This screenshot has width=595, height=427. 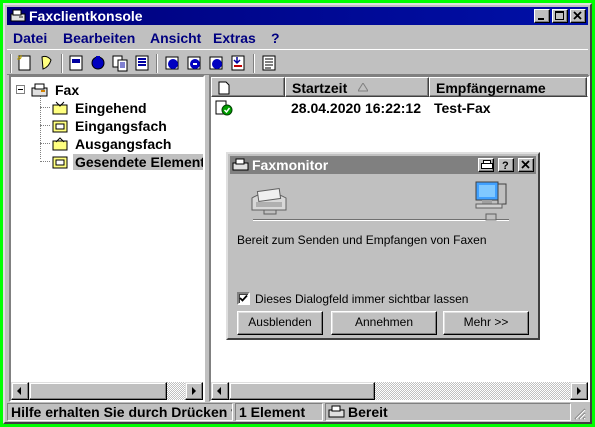 I want to click on dialog-title-bar: Faxmonitor ?, so click(x=383, y=165).